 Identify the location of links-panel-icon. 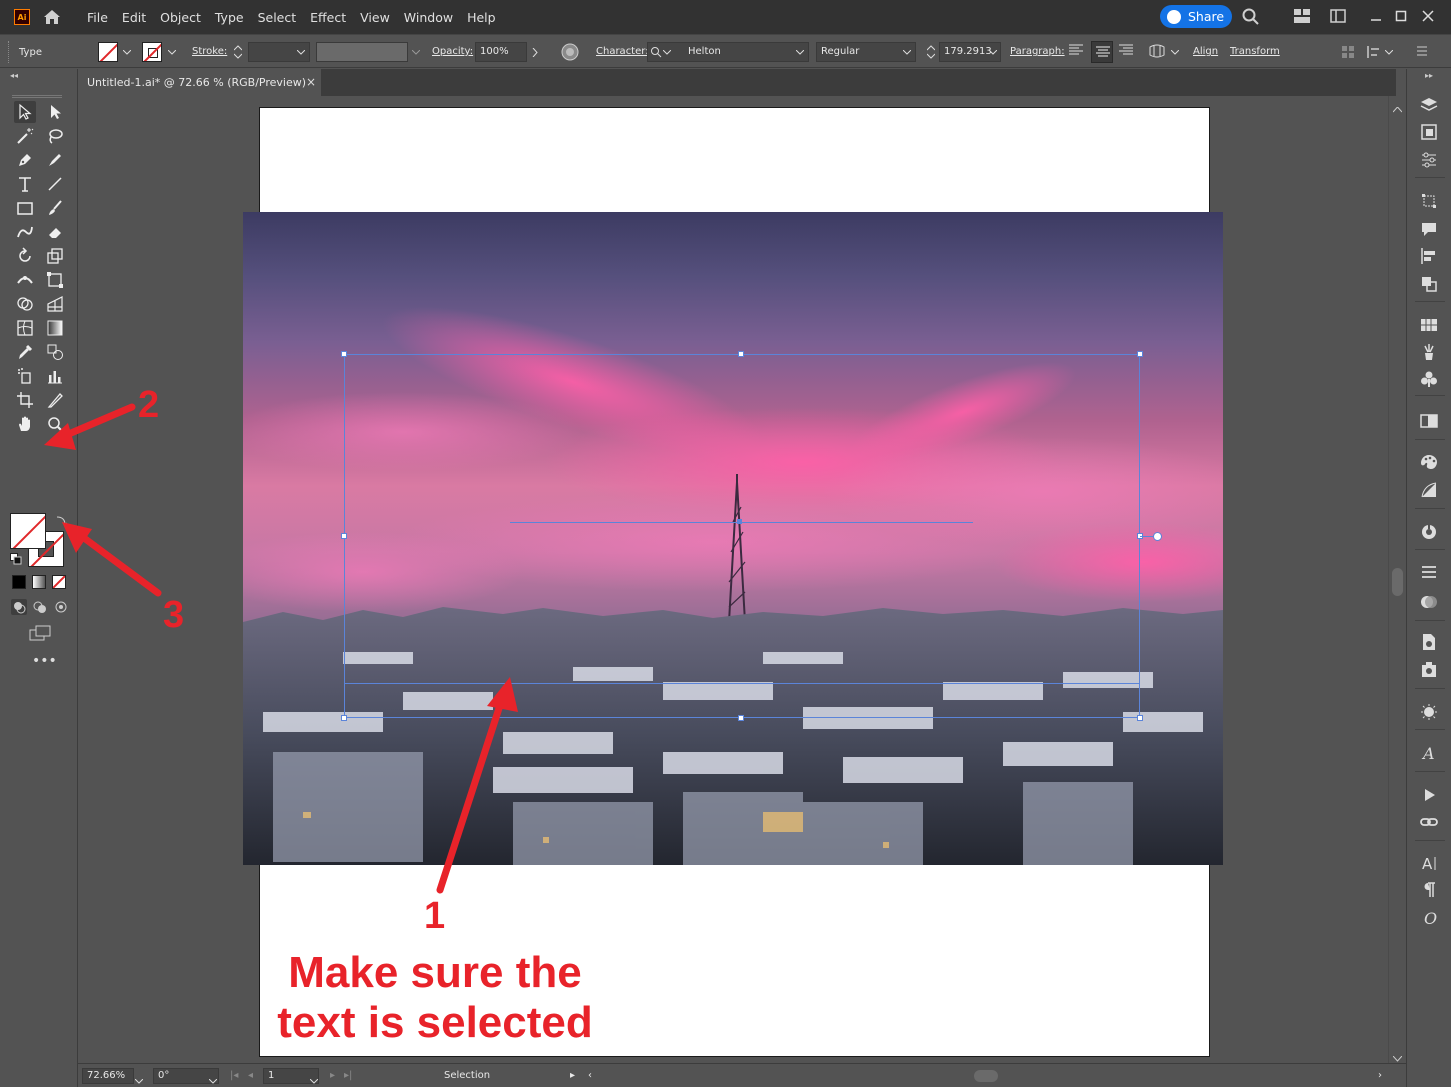
(1429, 670).